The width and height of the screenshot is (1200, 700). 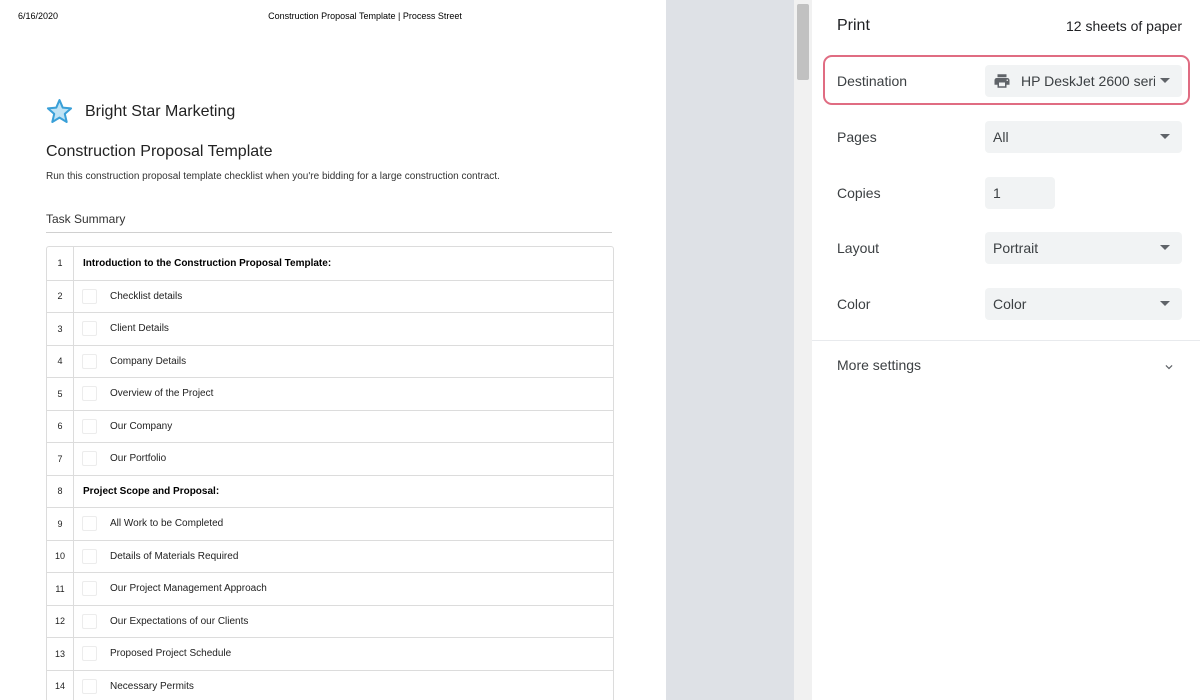 What do you see at coordinates (60, 654) in the screenshot?
I see `task-number: 13` at bounding box center [60, 654].